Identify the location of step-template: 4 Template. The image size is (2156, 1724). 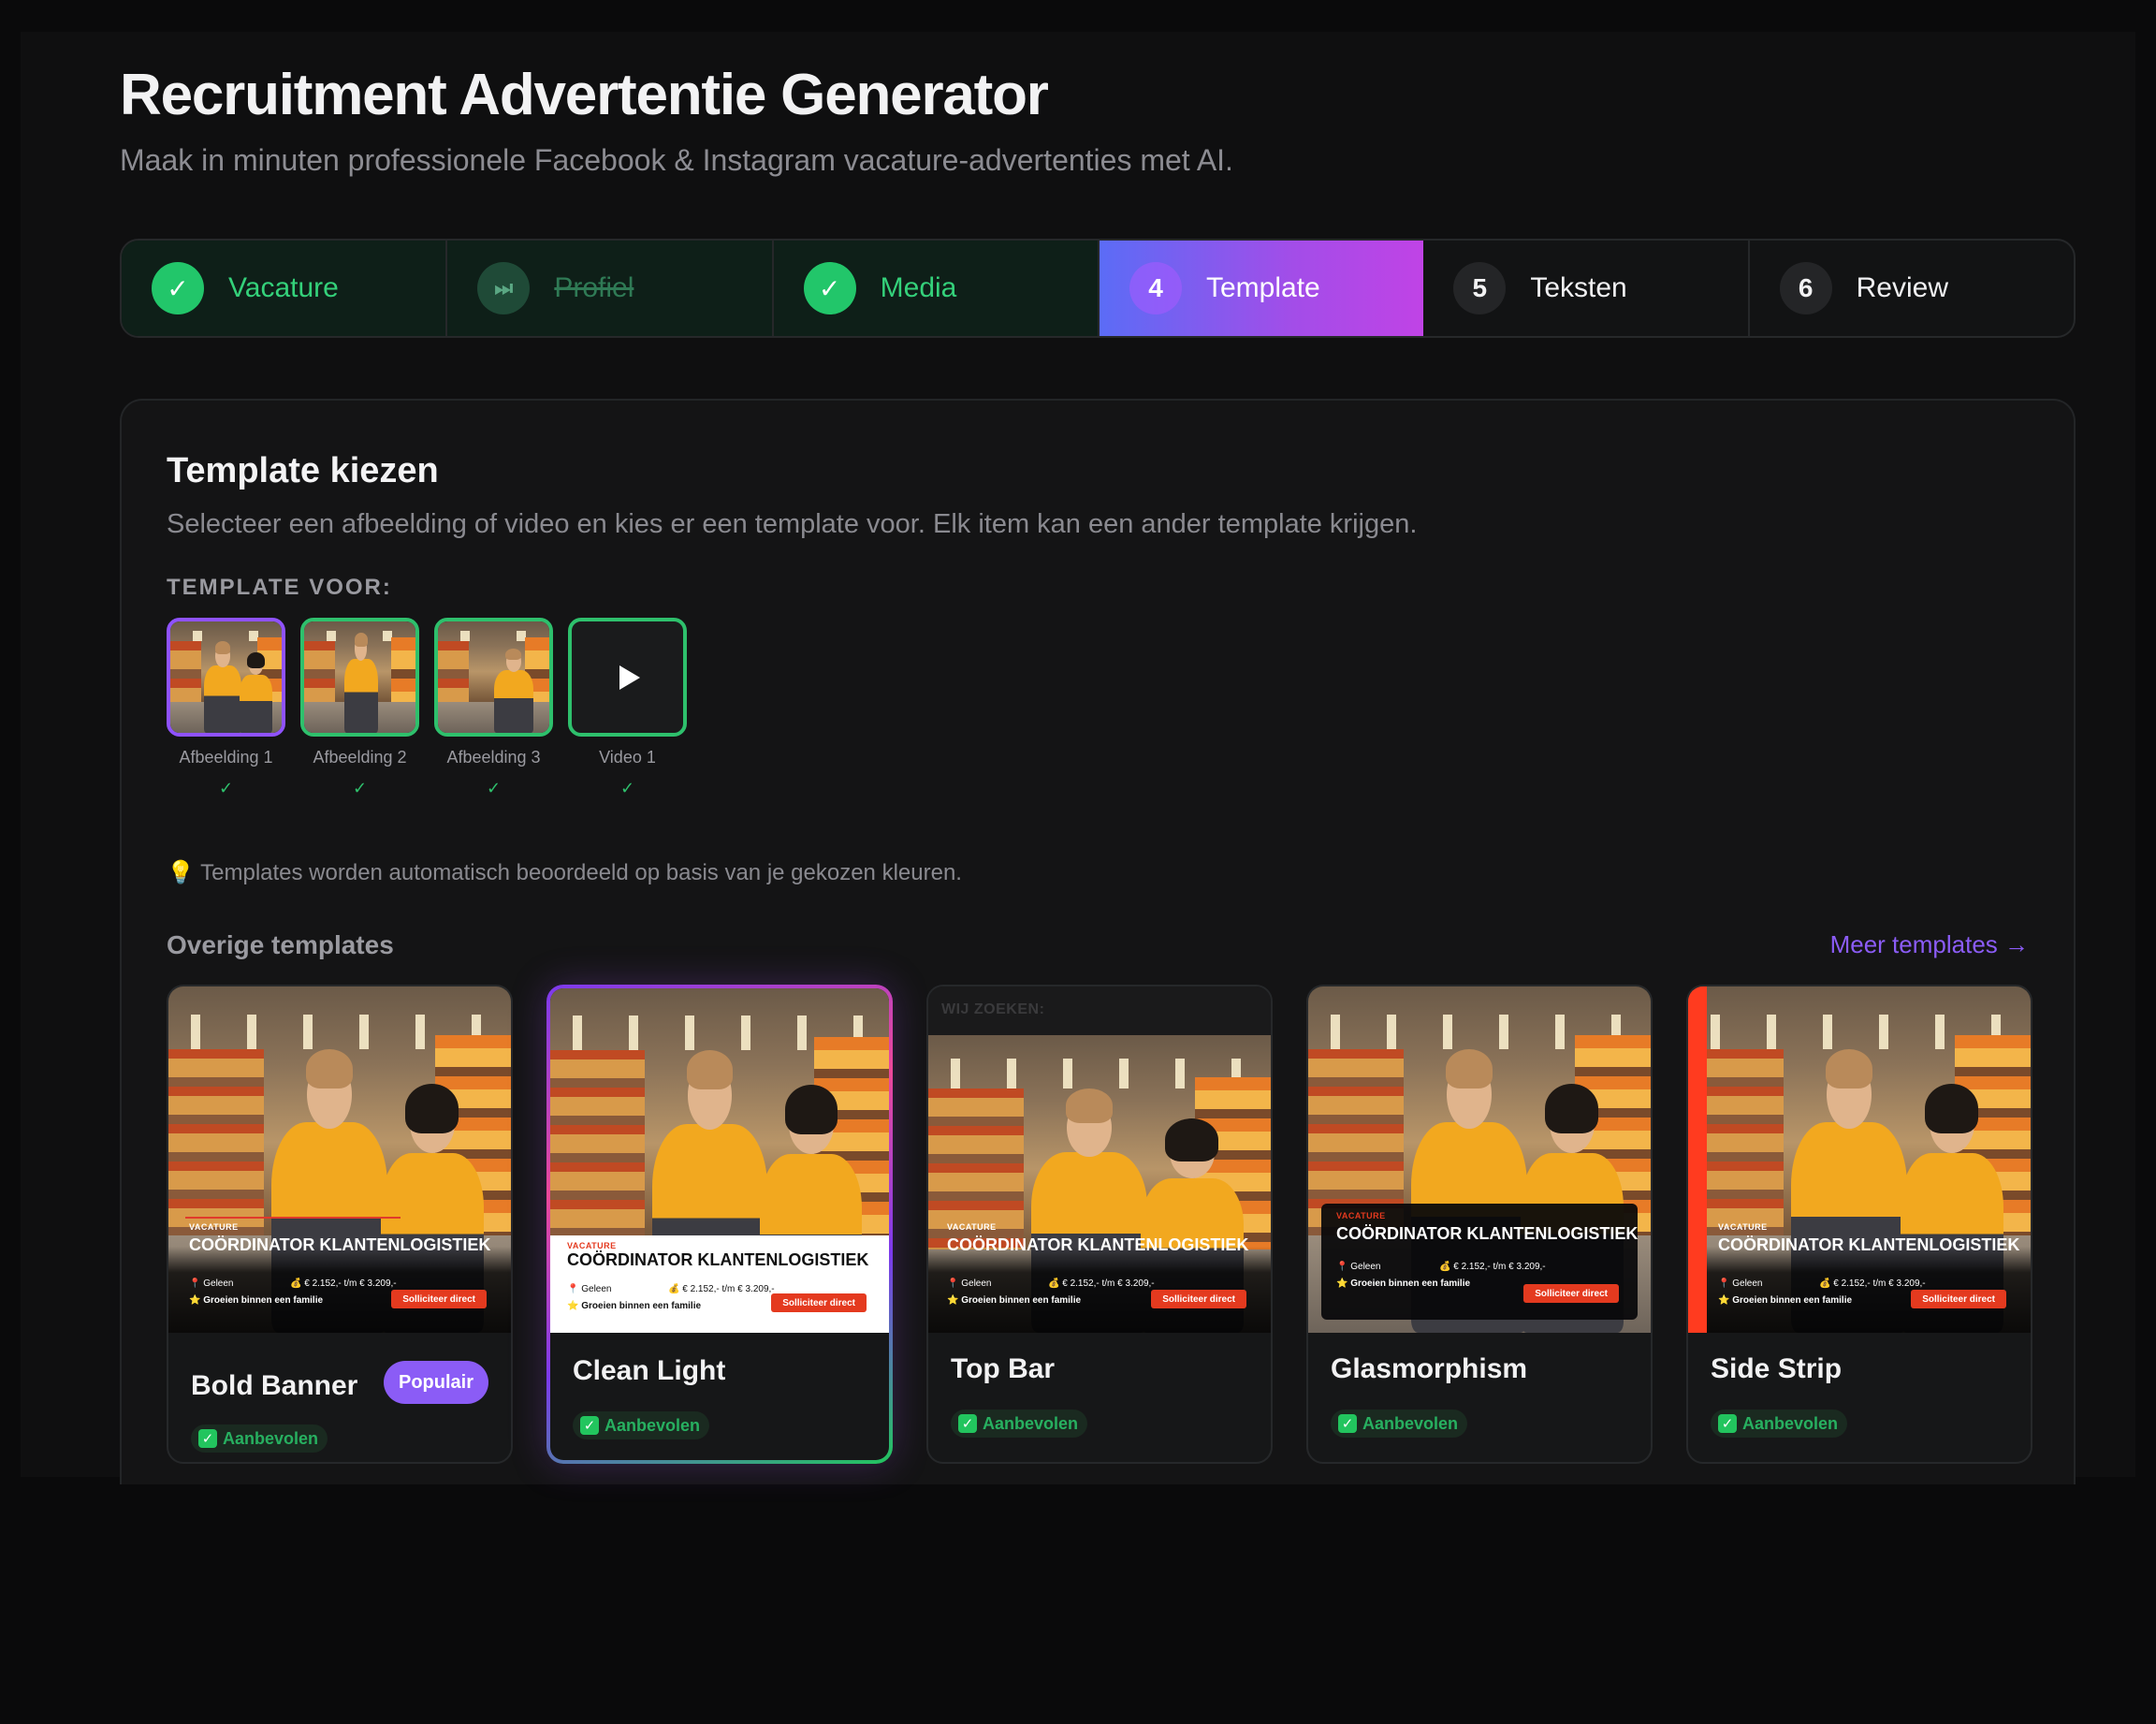
(1261, 288).